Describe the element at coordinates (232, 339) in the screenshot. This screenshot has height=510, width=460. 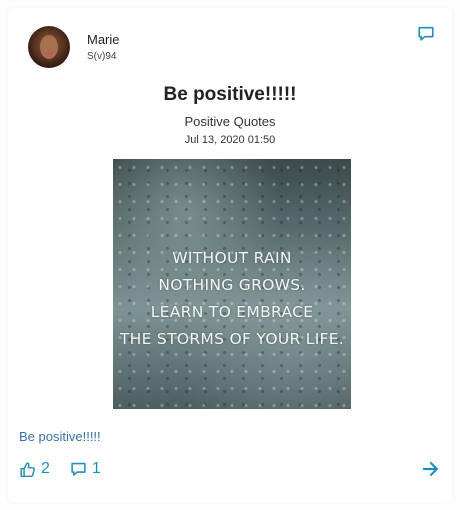
I see `quote-line-4: THE STORMS OF YOUR LIFE.` at that location.